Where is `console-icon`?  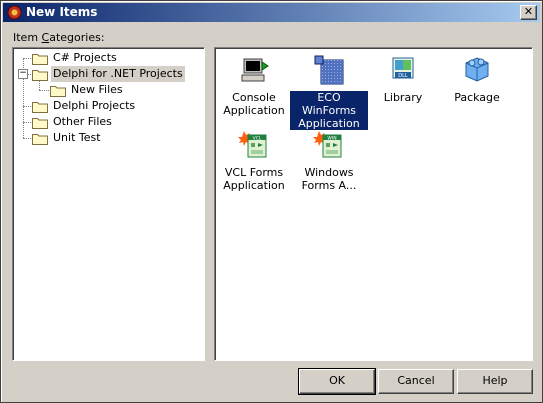
console-icon is located at coordinates (255, 70).